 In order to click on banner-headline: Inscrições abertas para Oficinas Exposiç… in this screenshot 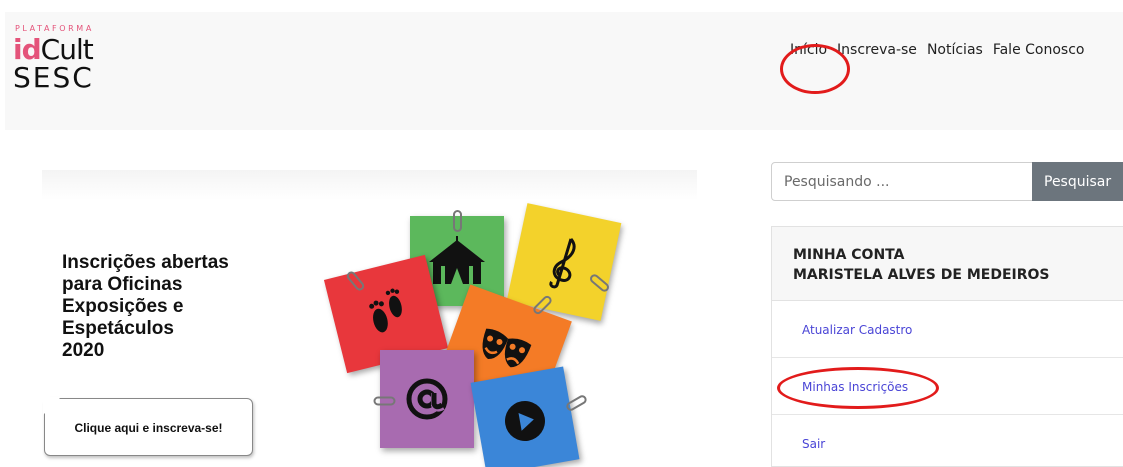, I will do `click(145, 306)`.